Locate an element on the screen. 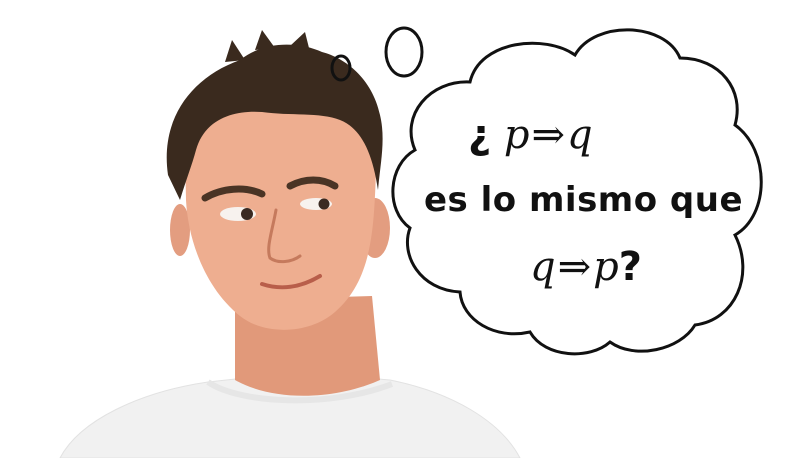 Image resolution: width=800 pixels, height=458 pixels. open-question-mark: ¿ is located at coordinates (480, 135).